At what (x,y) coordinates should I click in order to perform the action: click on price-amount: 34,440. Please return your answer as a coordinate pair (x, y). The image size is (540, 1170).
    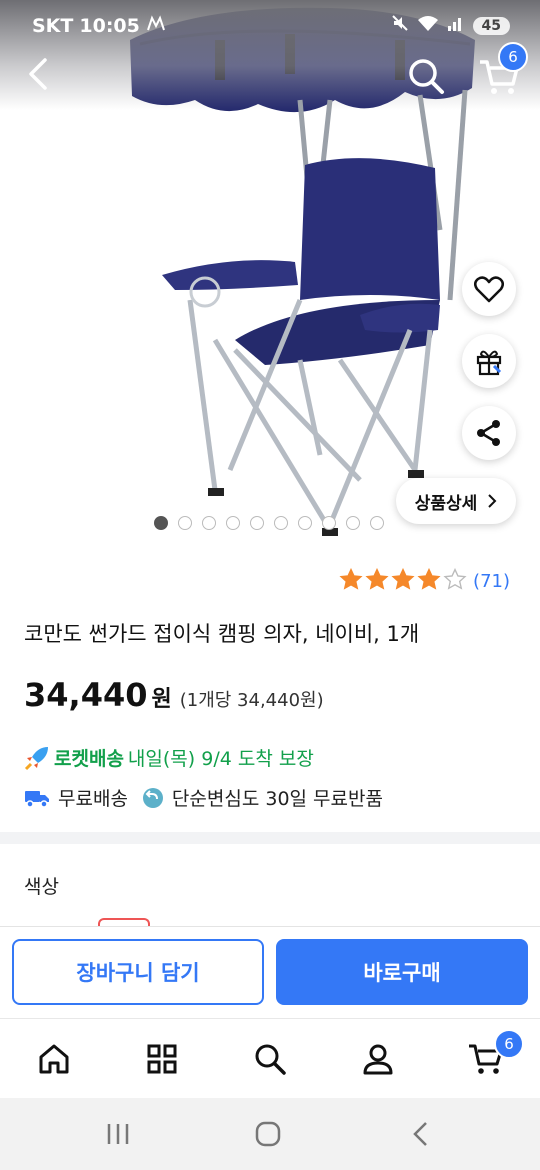
    Looking at the image, I should click on (86, 695).